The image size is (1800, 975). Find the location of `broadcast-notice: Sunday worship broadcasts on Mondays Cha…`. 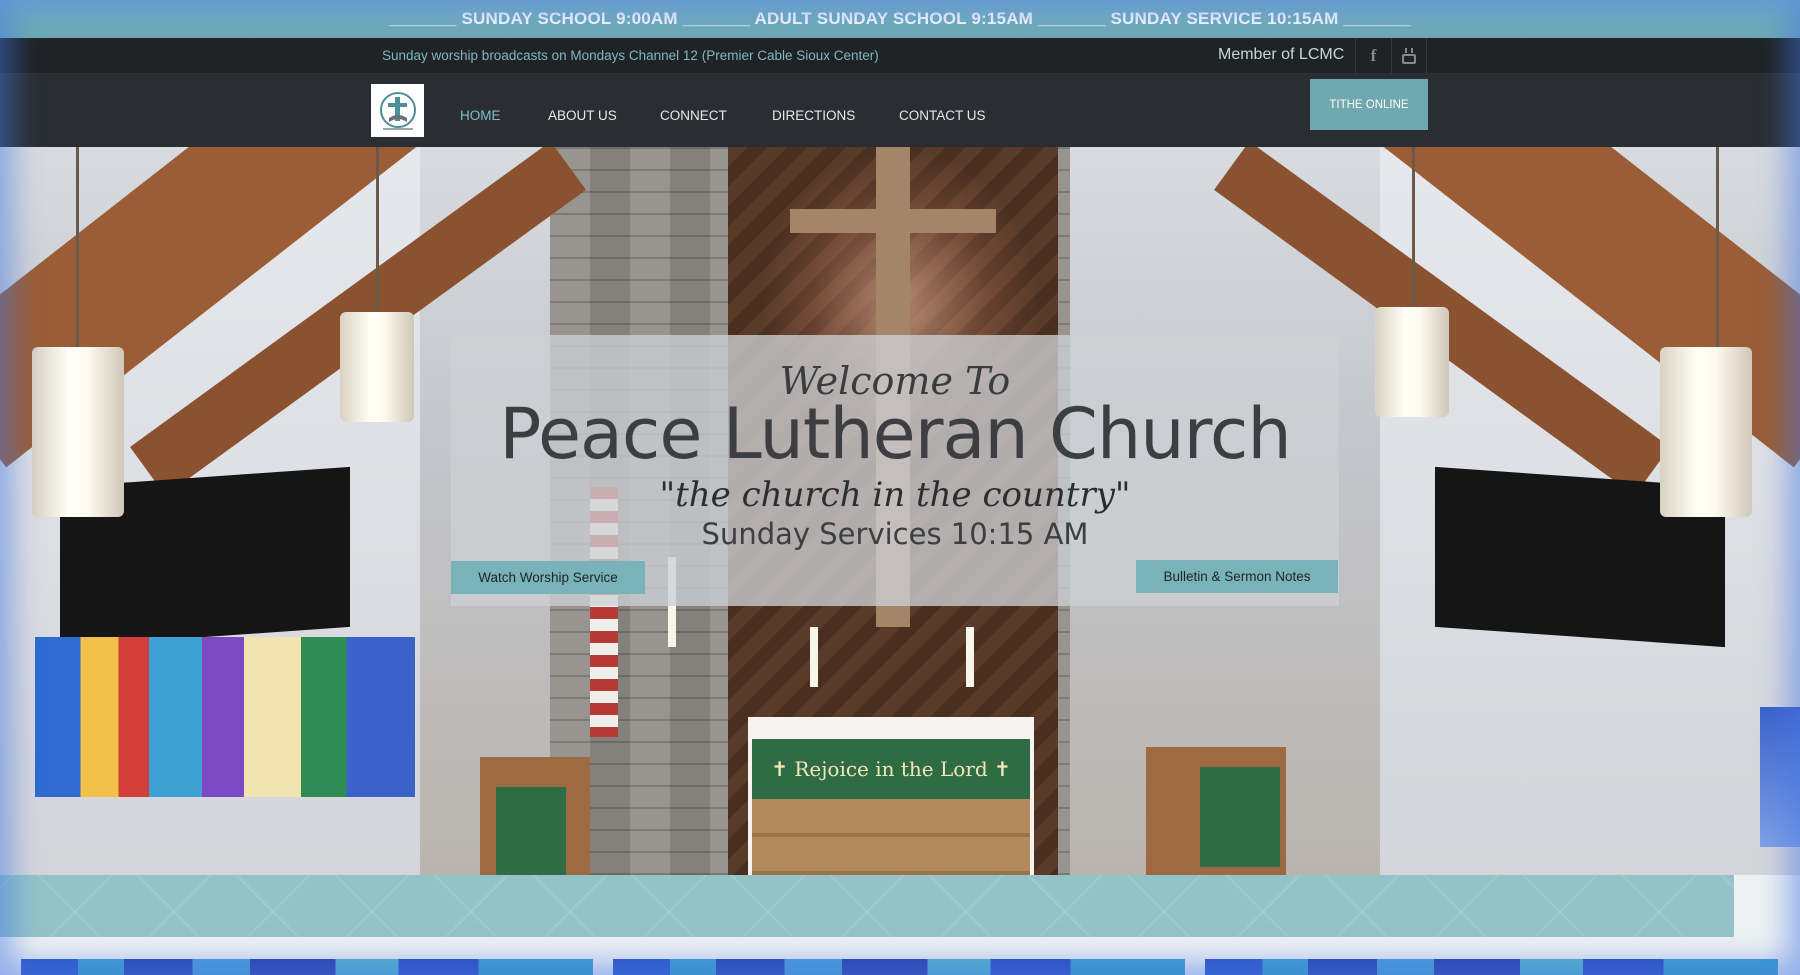

broadcast-notice: Sunday worship broadcasts on Mondays Cha… is located at coordinates (630, 55).